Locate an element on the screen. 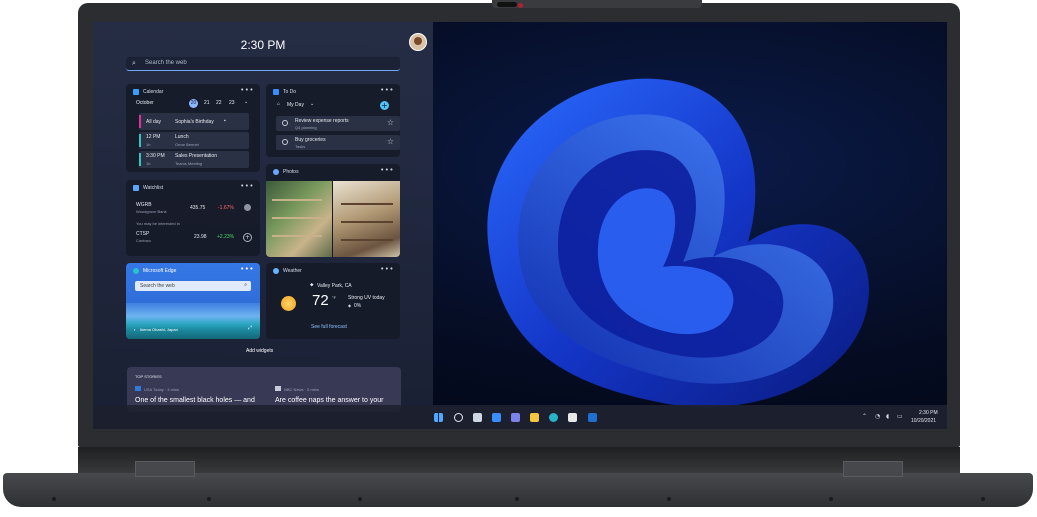 The height and width of the screenshot is (517, 1037). location-icon: ▪ is located at coordinates (135, 329).